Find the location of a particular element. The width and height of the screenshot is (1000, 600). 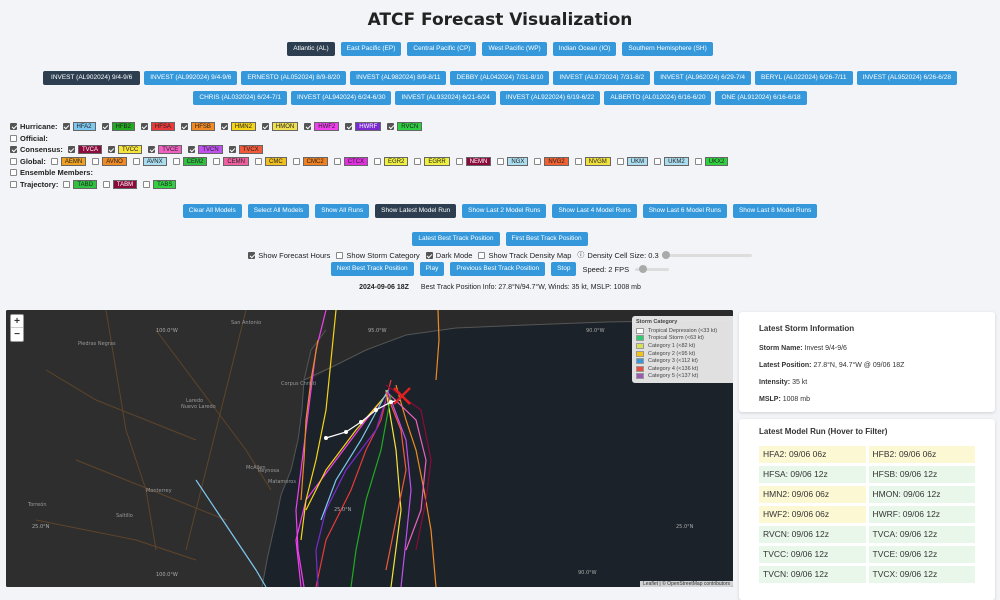

model-tag: TVCA is located at coordinates (89, 150).